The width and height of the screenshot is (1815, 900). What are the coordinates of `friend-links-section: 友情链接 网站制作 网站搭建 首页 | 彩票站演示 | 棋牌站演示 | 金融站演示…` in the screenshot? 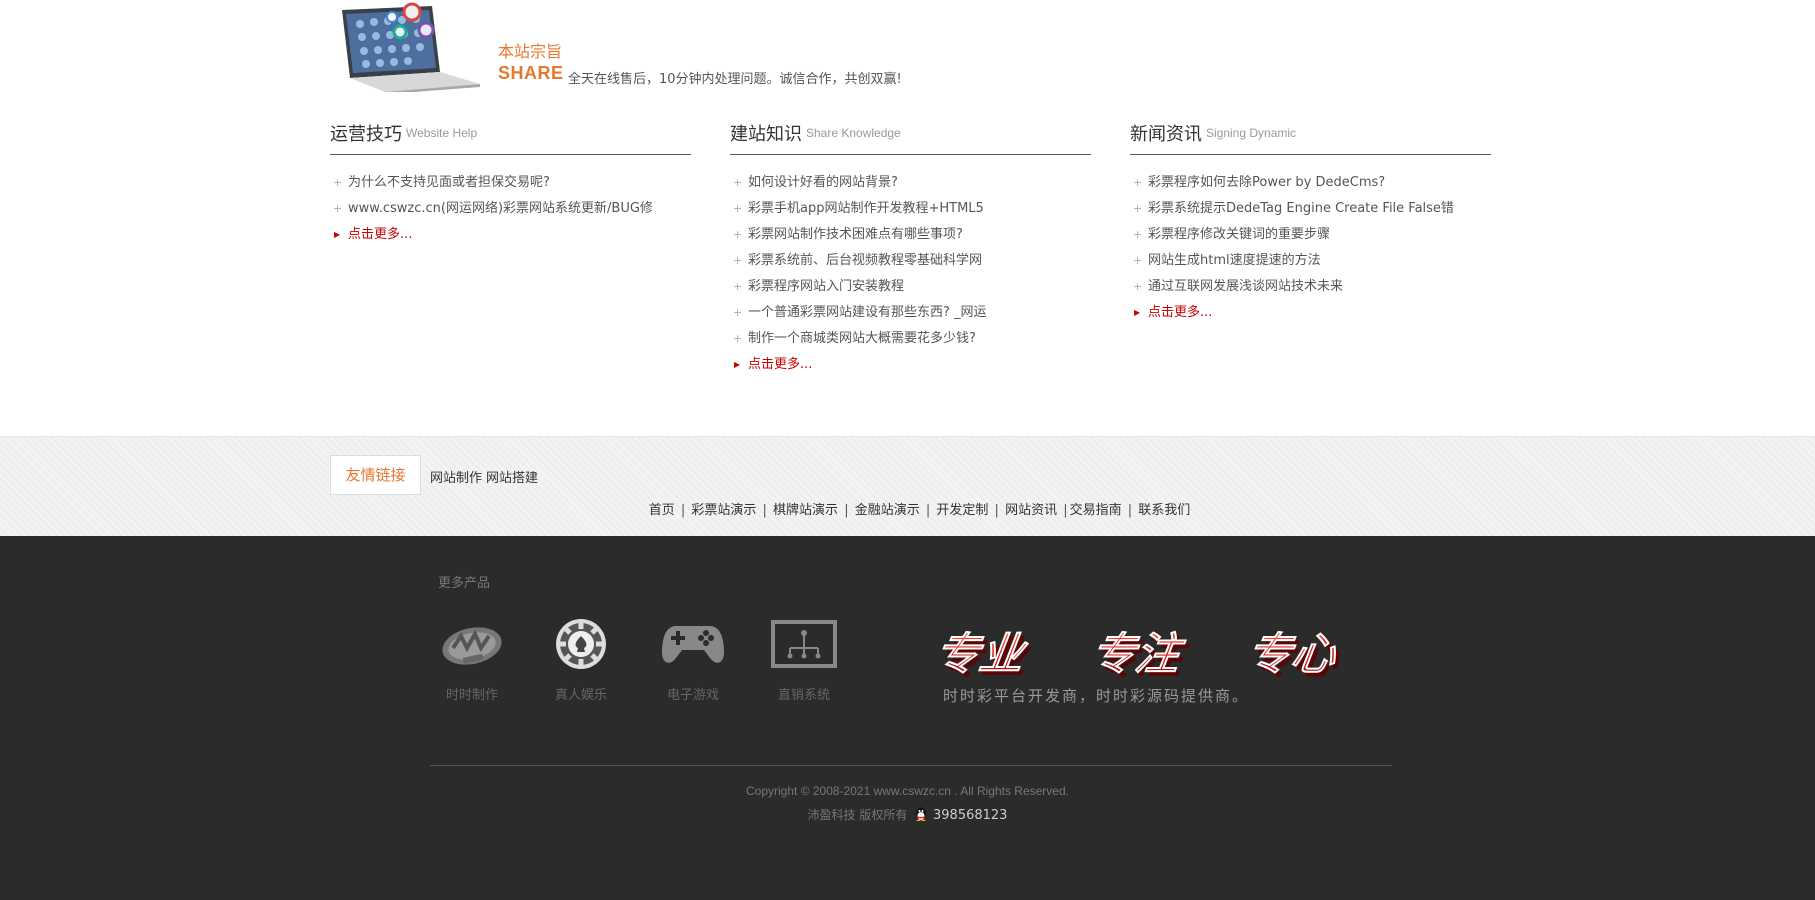 It's located at (907, 486).